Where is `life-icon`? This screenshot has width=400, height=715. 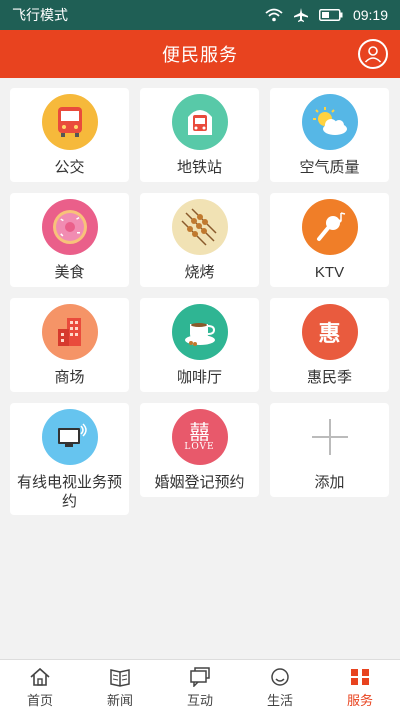
life-icon is located at coordinates (280, 676).